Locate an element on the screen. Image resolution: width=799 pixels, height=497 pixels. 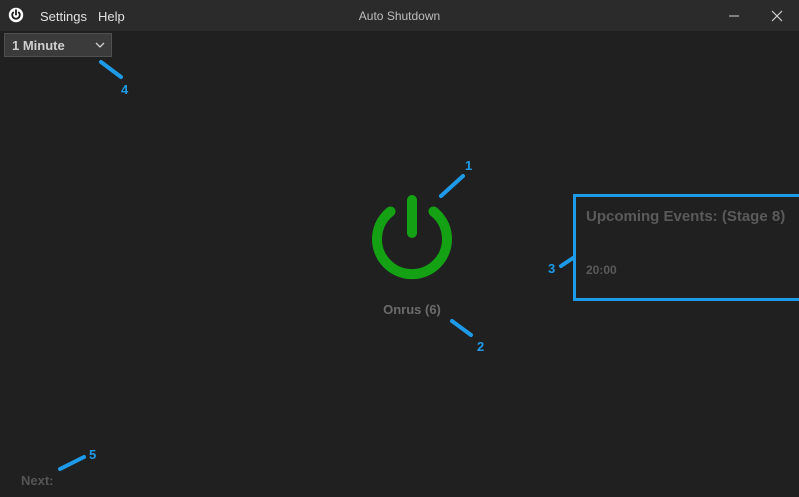
status-label: Onrus (6) is located at coordinates (412, 309).